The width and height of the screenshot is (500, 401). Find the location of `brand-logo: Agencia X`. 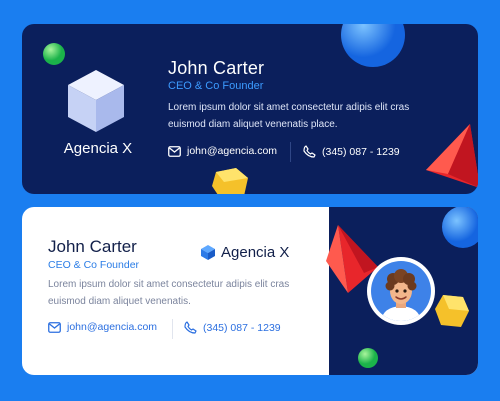

brand-logo: Agencia X is located at coordinates (244, 252).